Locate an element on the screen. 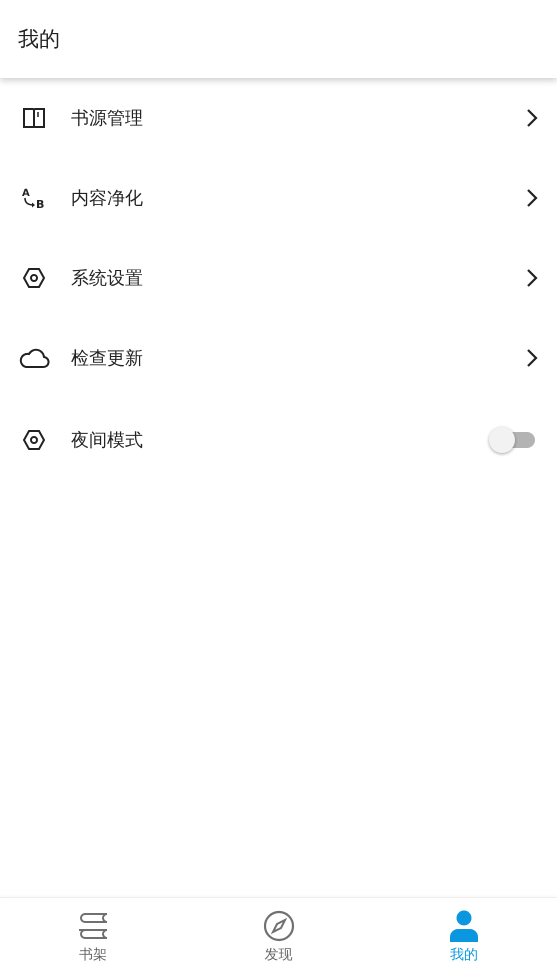 The image size is (557, 971). nav-tab: 书架 is located at coordinates (93, 934).